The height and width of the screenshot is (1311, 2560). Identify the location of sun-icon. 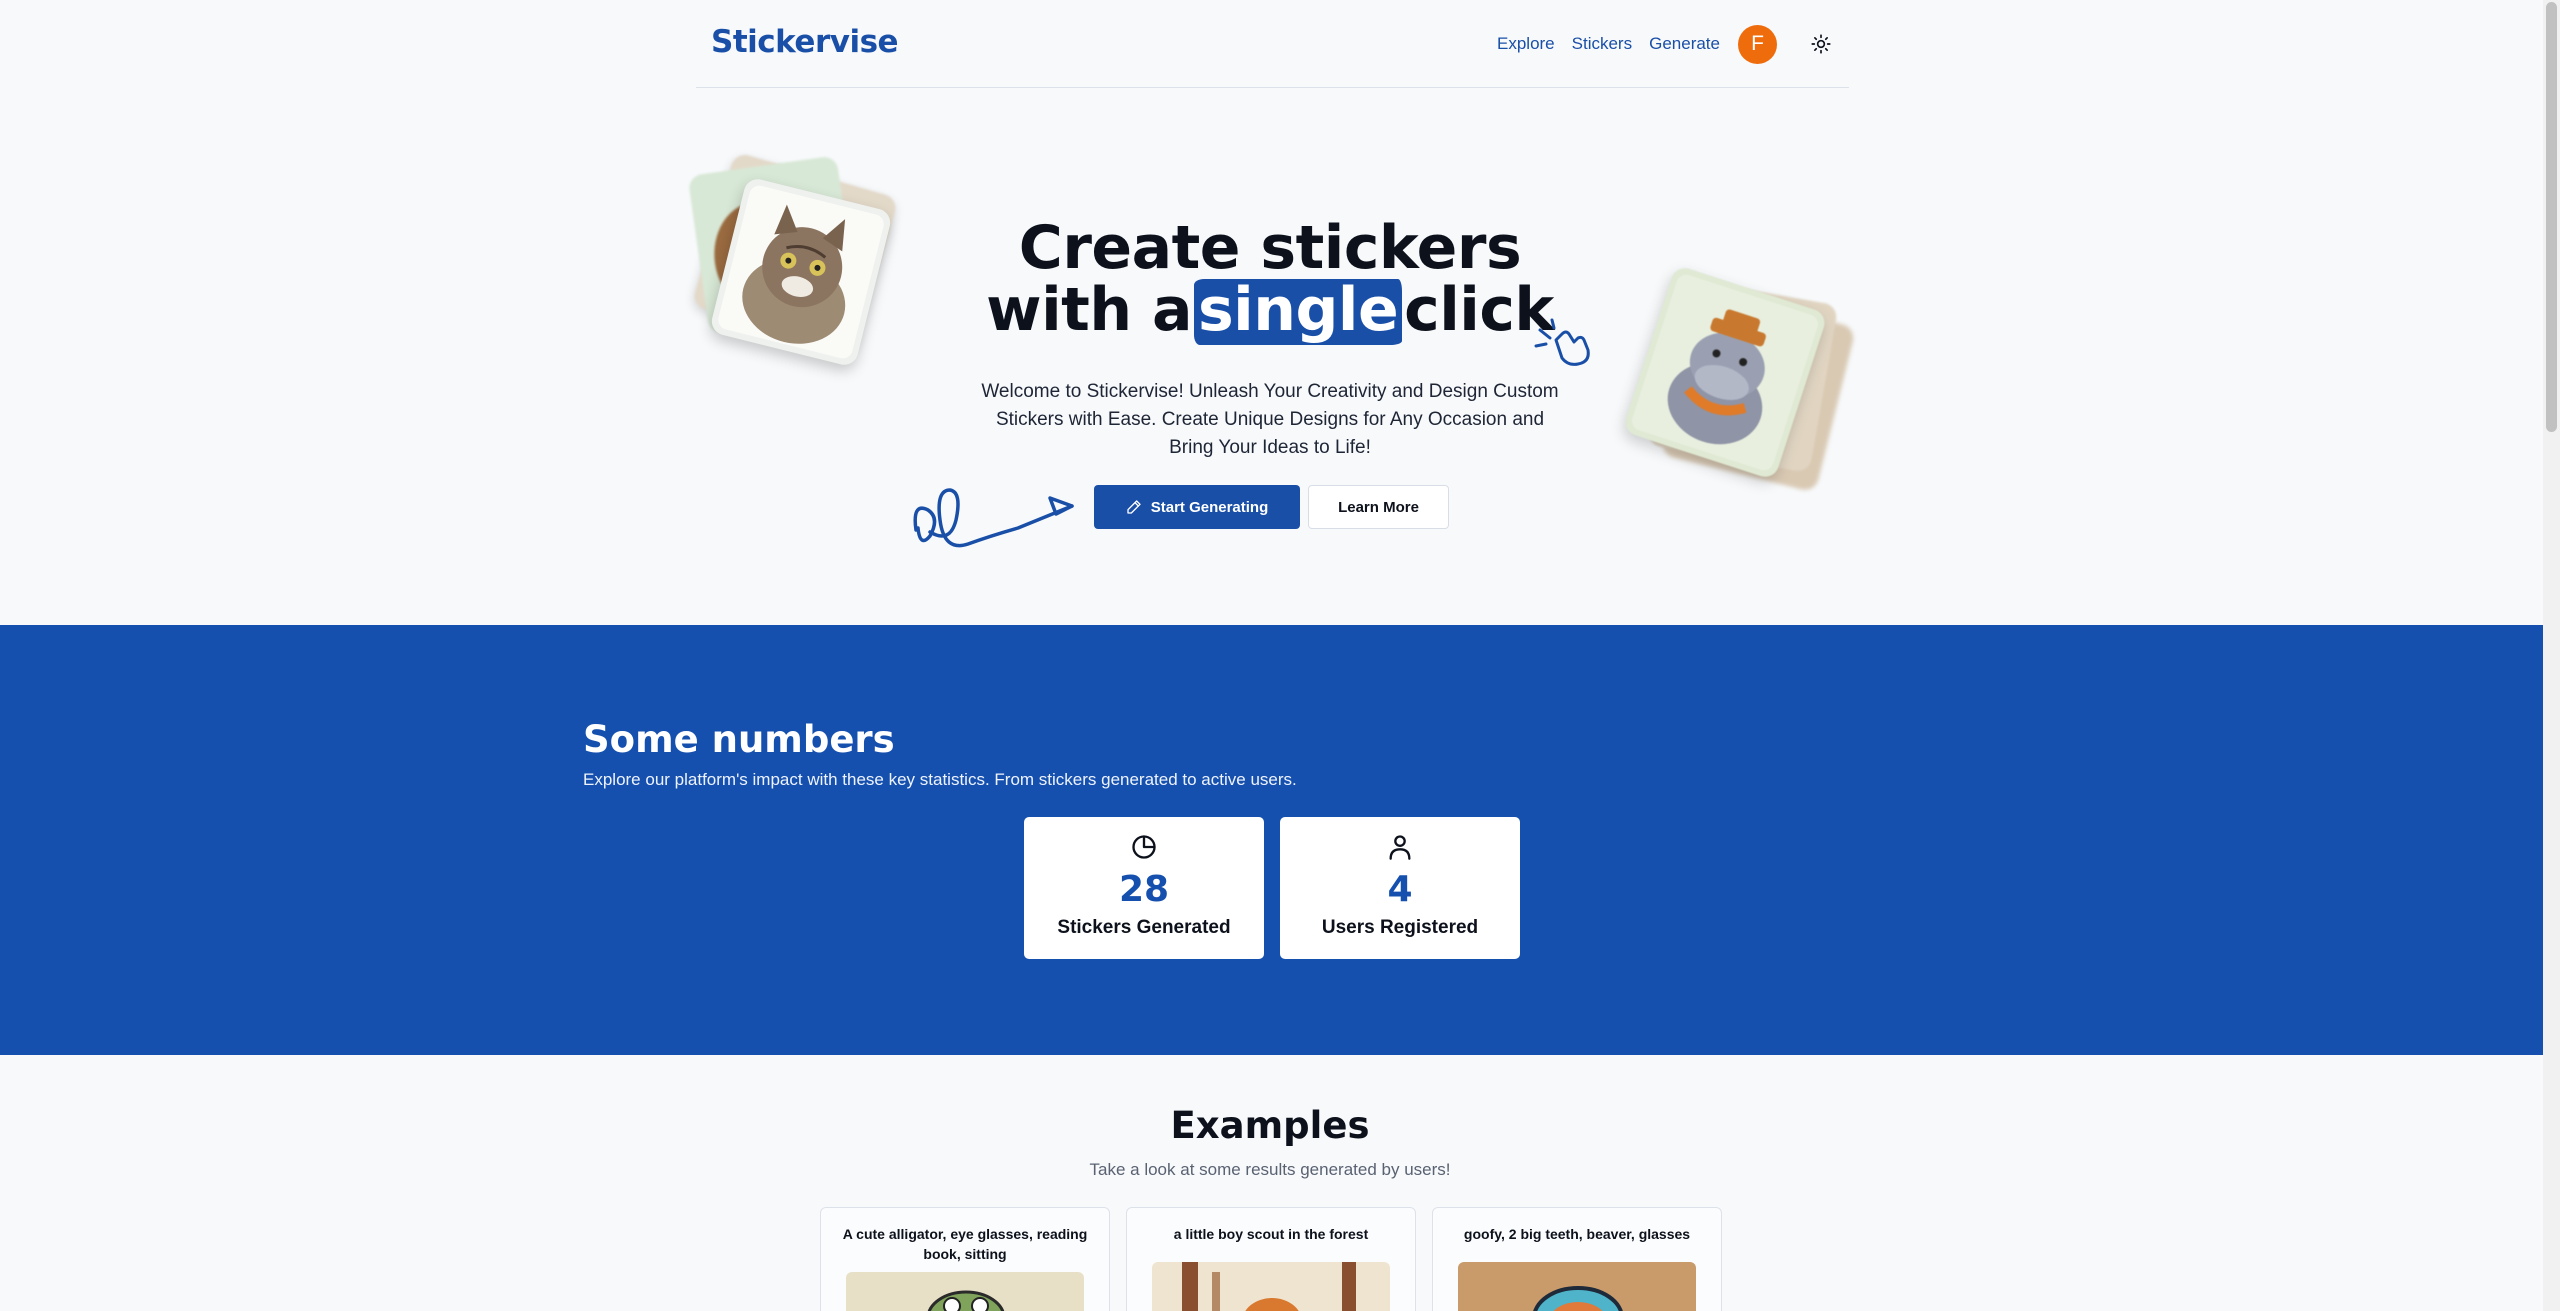
(1821, 44).